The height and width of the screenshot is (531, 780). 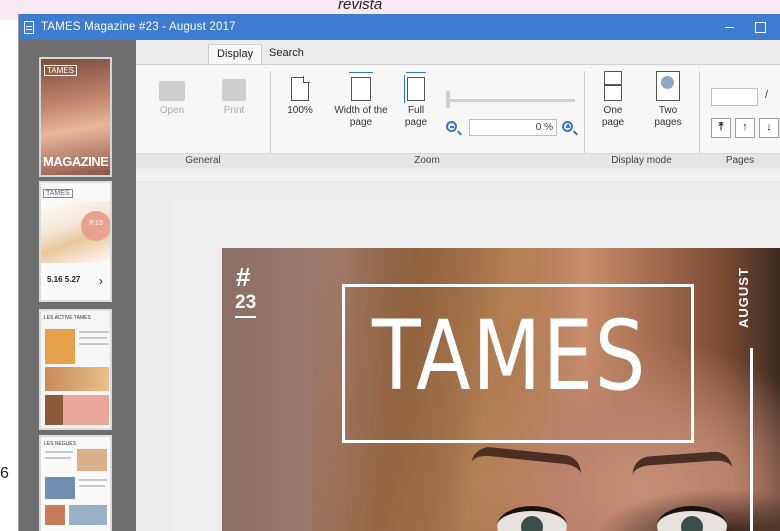 I want to click on two-pages-icon, so click(x=668, y=86).